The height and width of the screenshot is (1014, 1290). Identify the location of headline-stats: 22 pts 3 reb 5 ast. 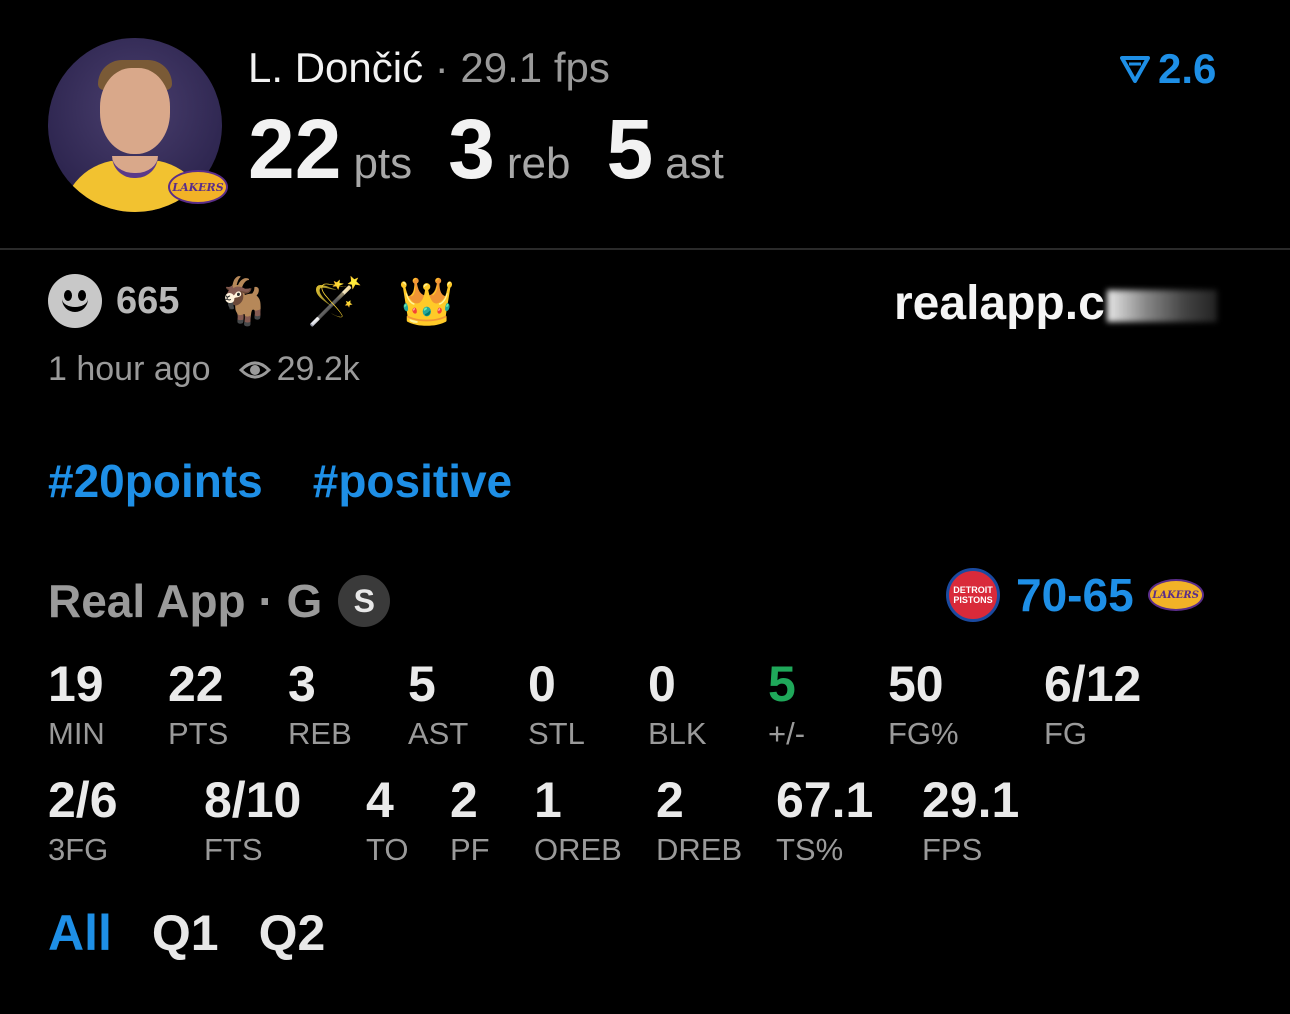
(504, 149).